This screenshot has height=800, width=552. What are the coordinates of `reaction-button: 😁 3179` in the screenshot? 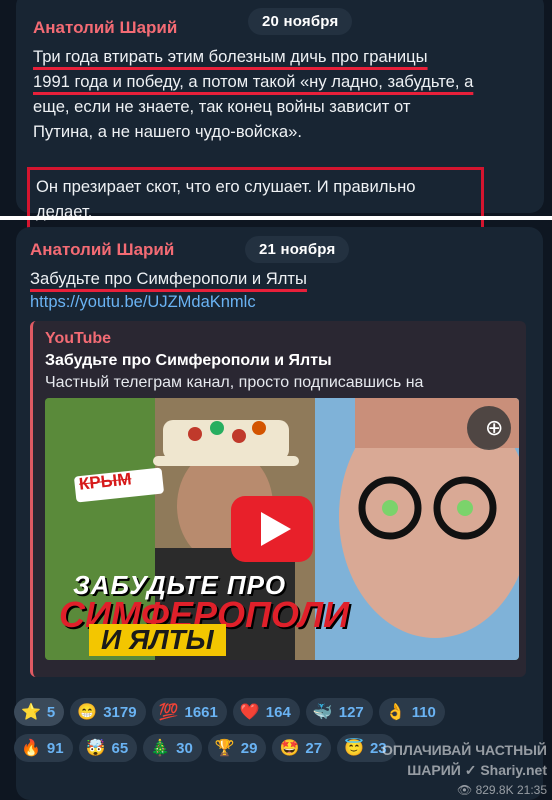 It's located at (108, 712).